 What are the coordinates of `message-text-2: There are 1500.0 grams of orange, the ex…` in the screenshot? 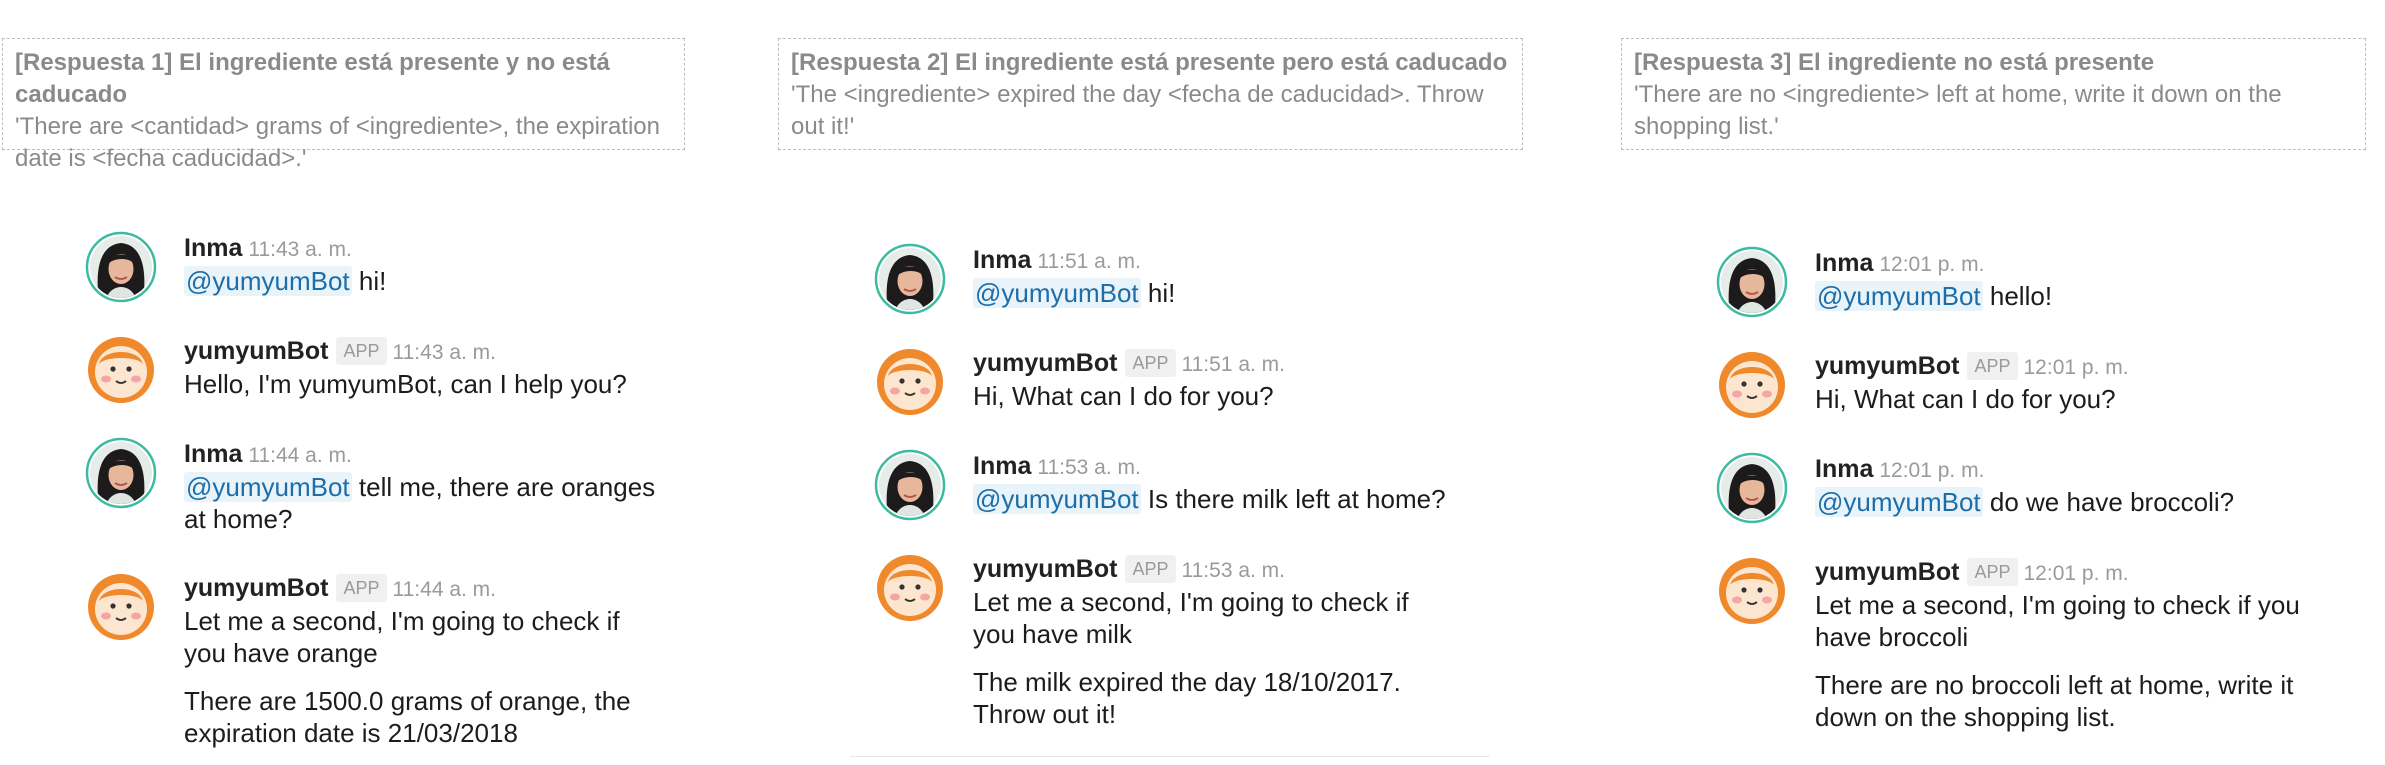 It's located at (407, 717).